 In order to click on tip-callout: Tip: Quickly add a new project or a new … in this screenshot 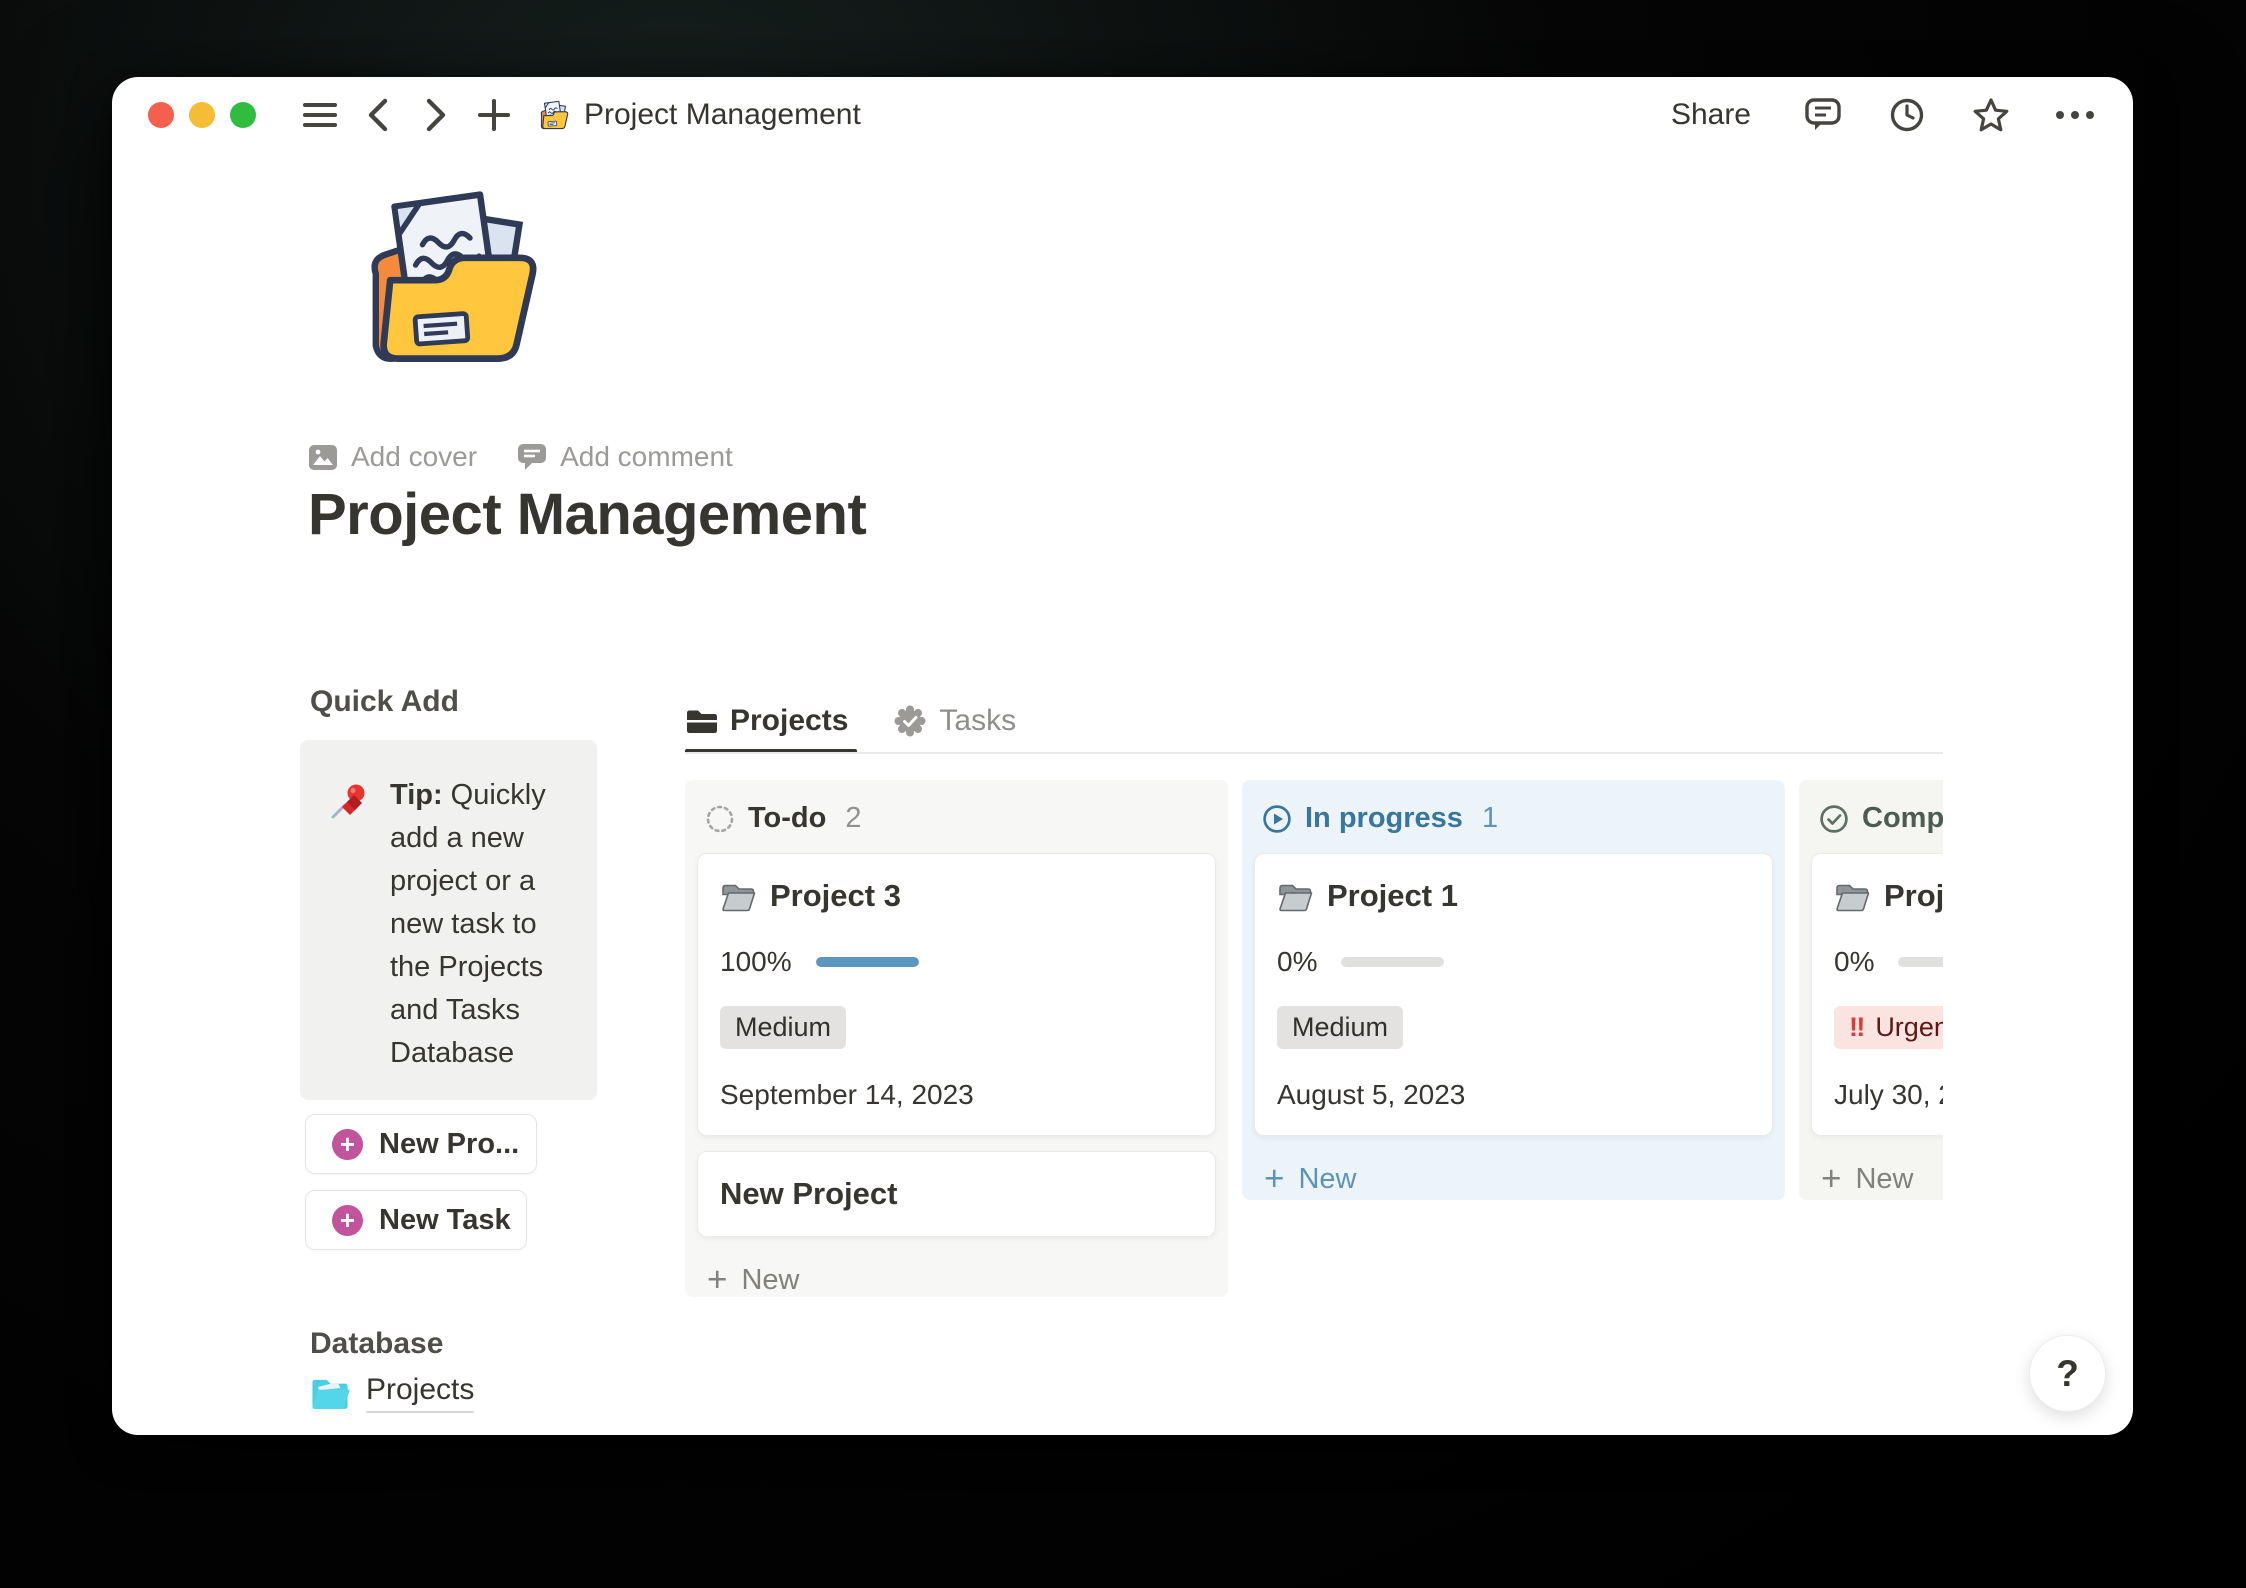, I will do `click(448, 920)`.